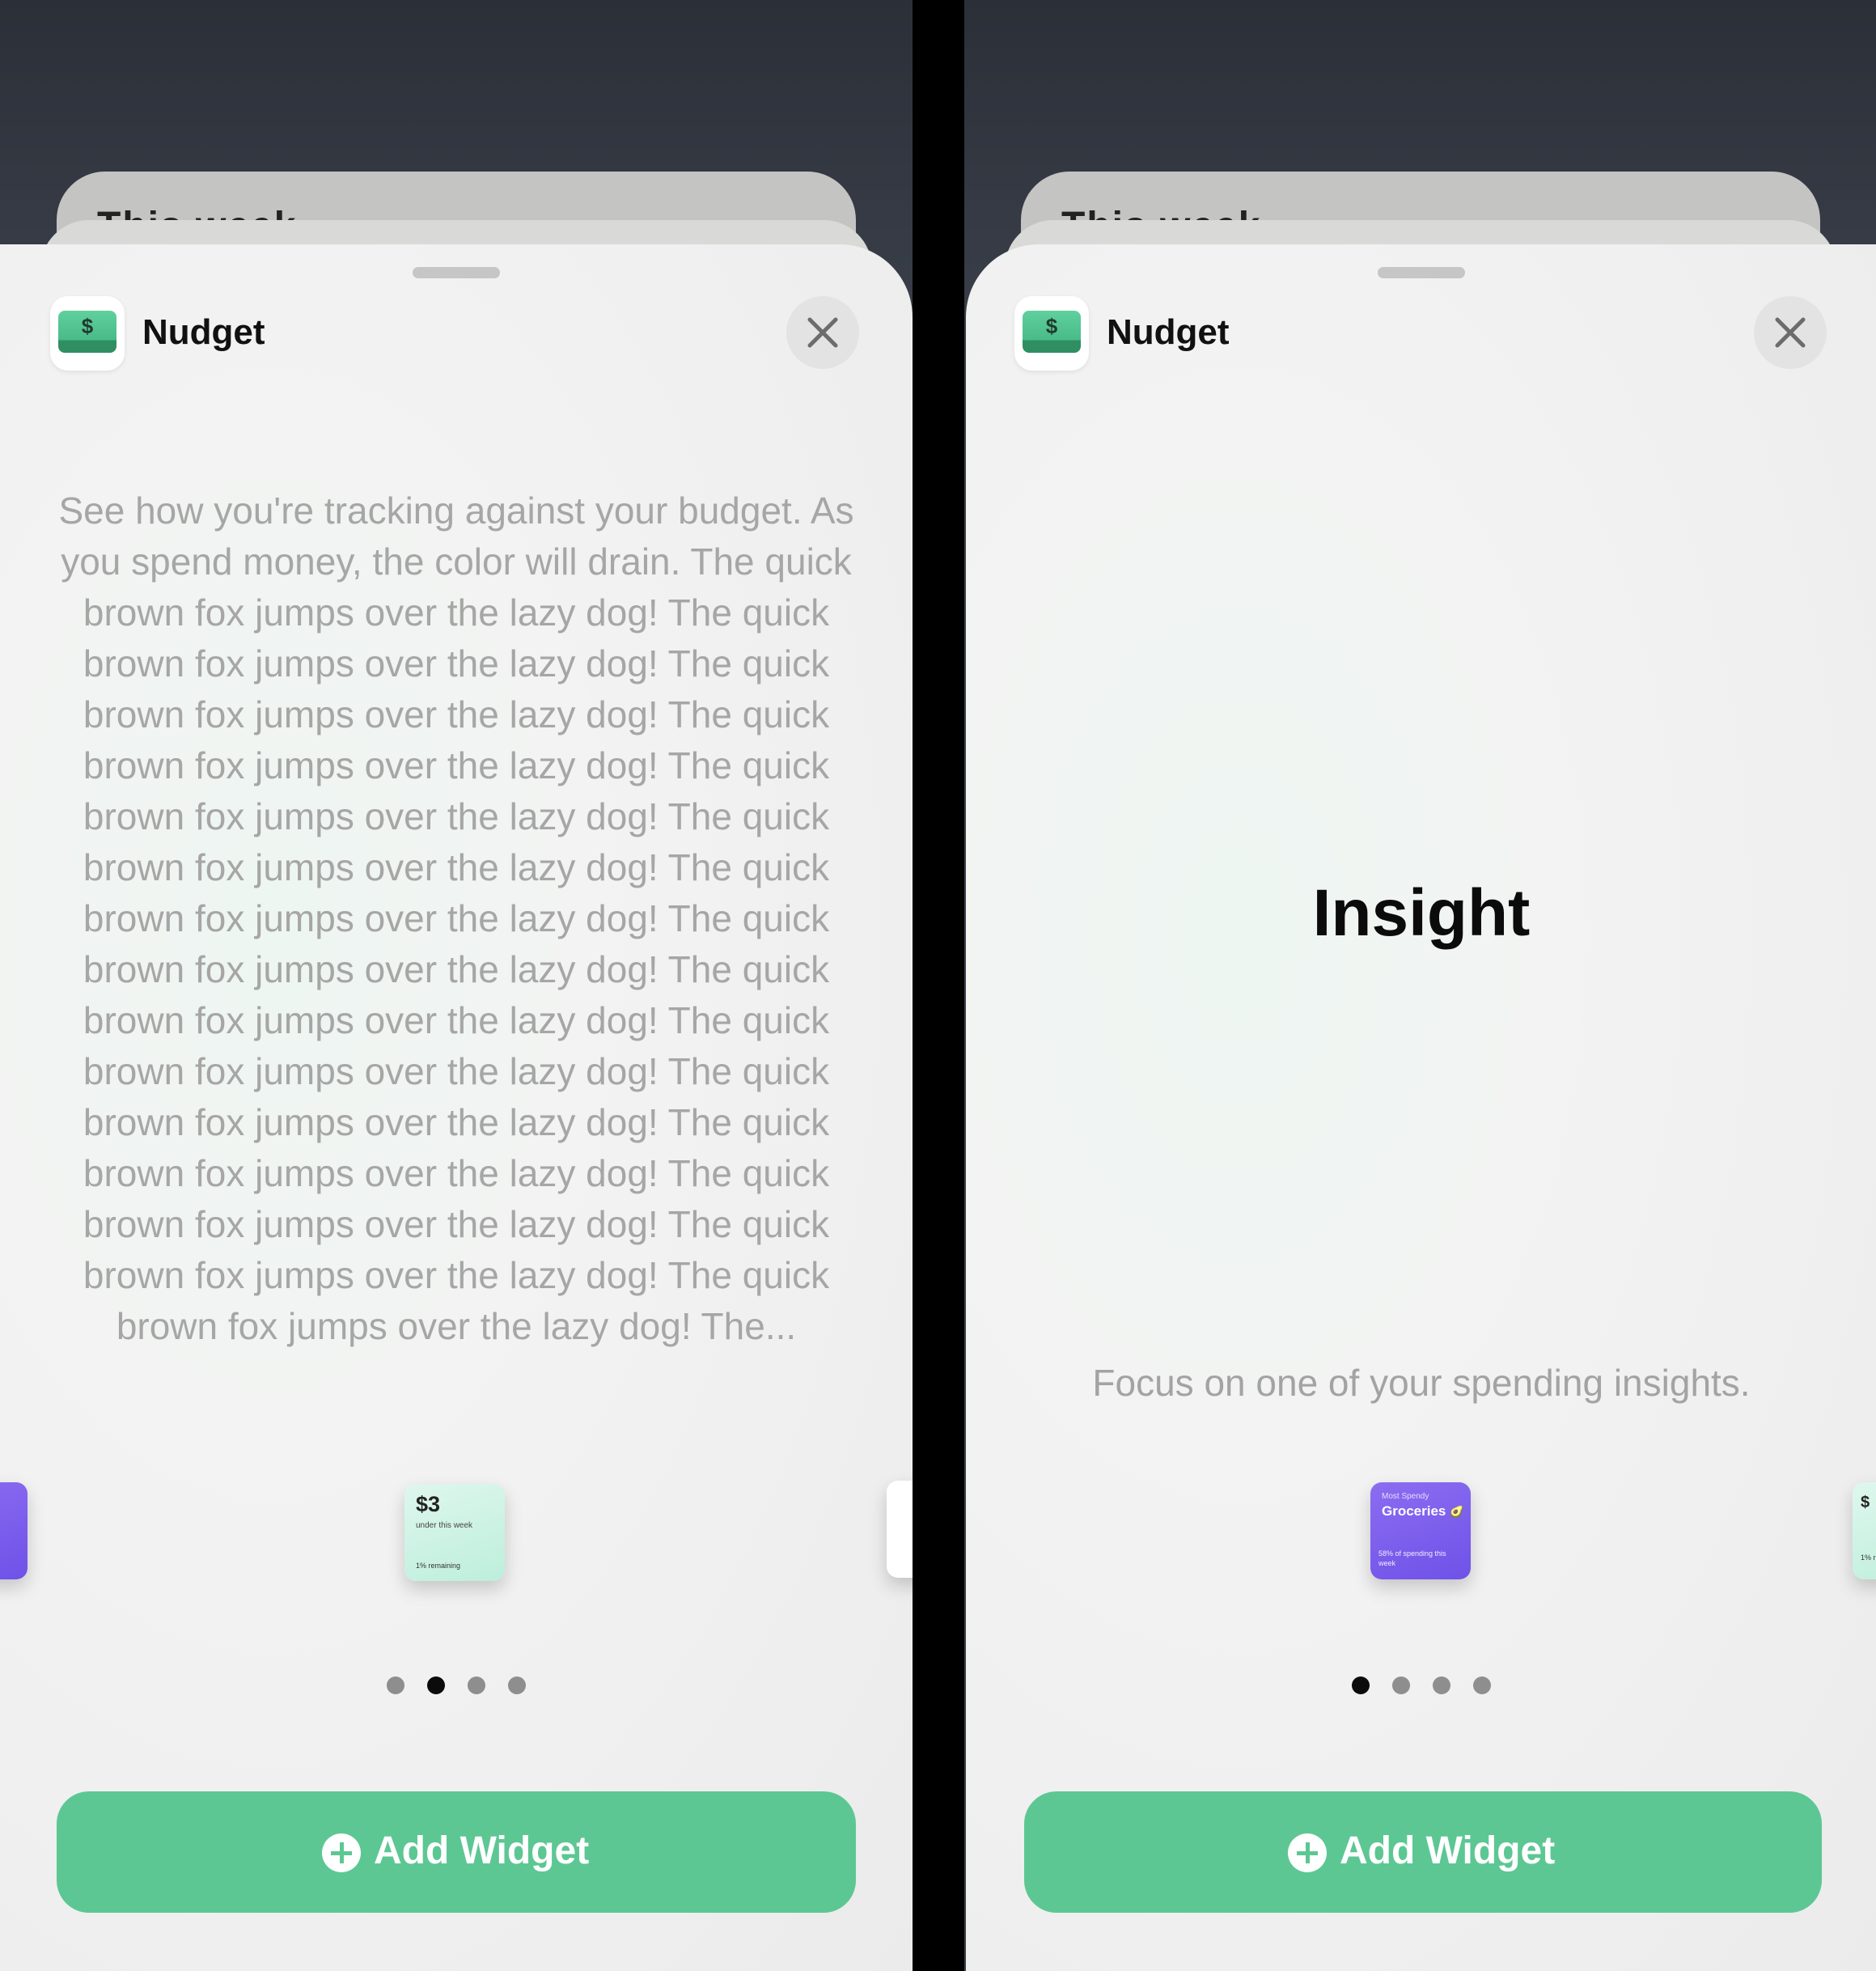  What do you see at coordinates (1414, 1511) in the screenshot?
I see `widget-category-text: Groceries` at bounding box center [1414, 1511].